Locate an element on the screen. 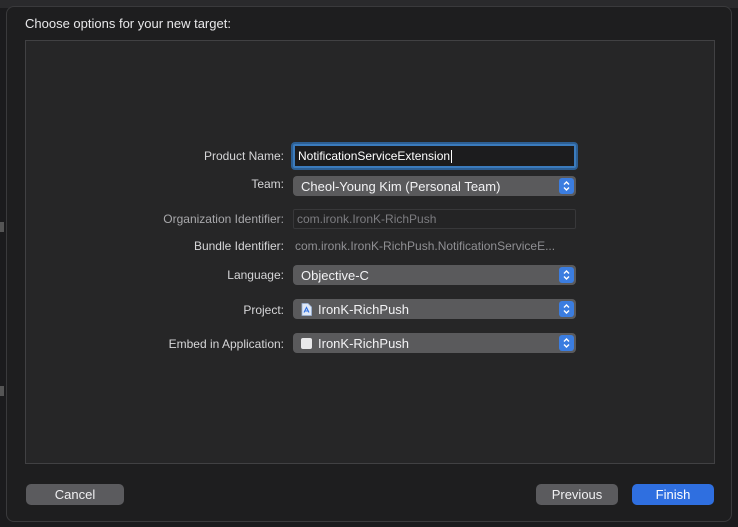 The image size is (738, 527). language-row: Language: Objective-C is located at coordinates (369, 275).